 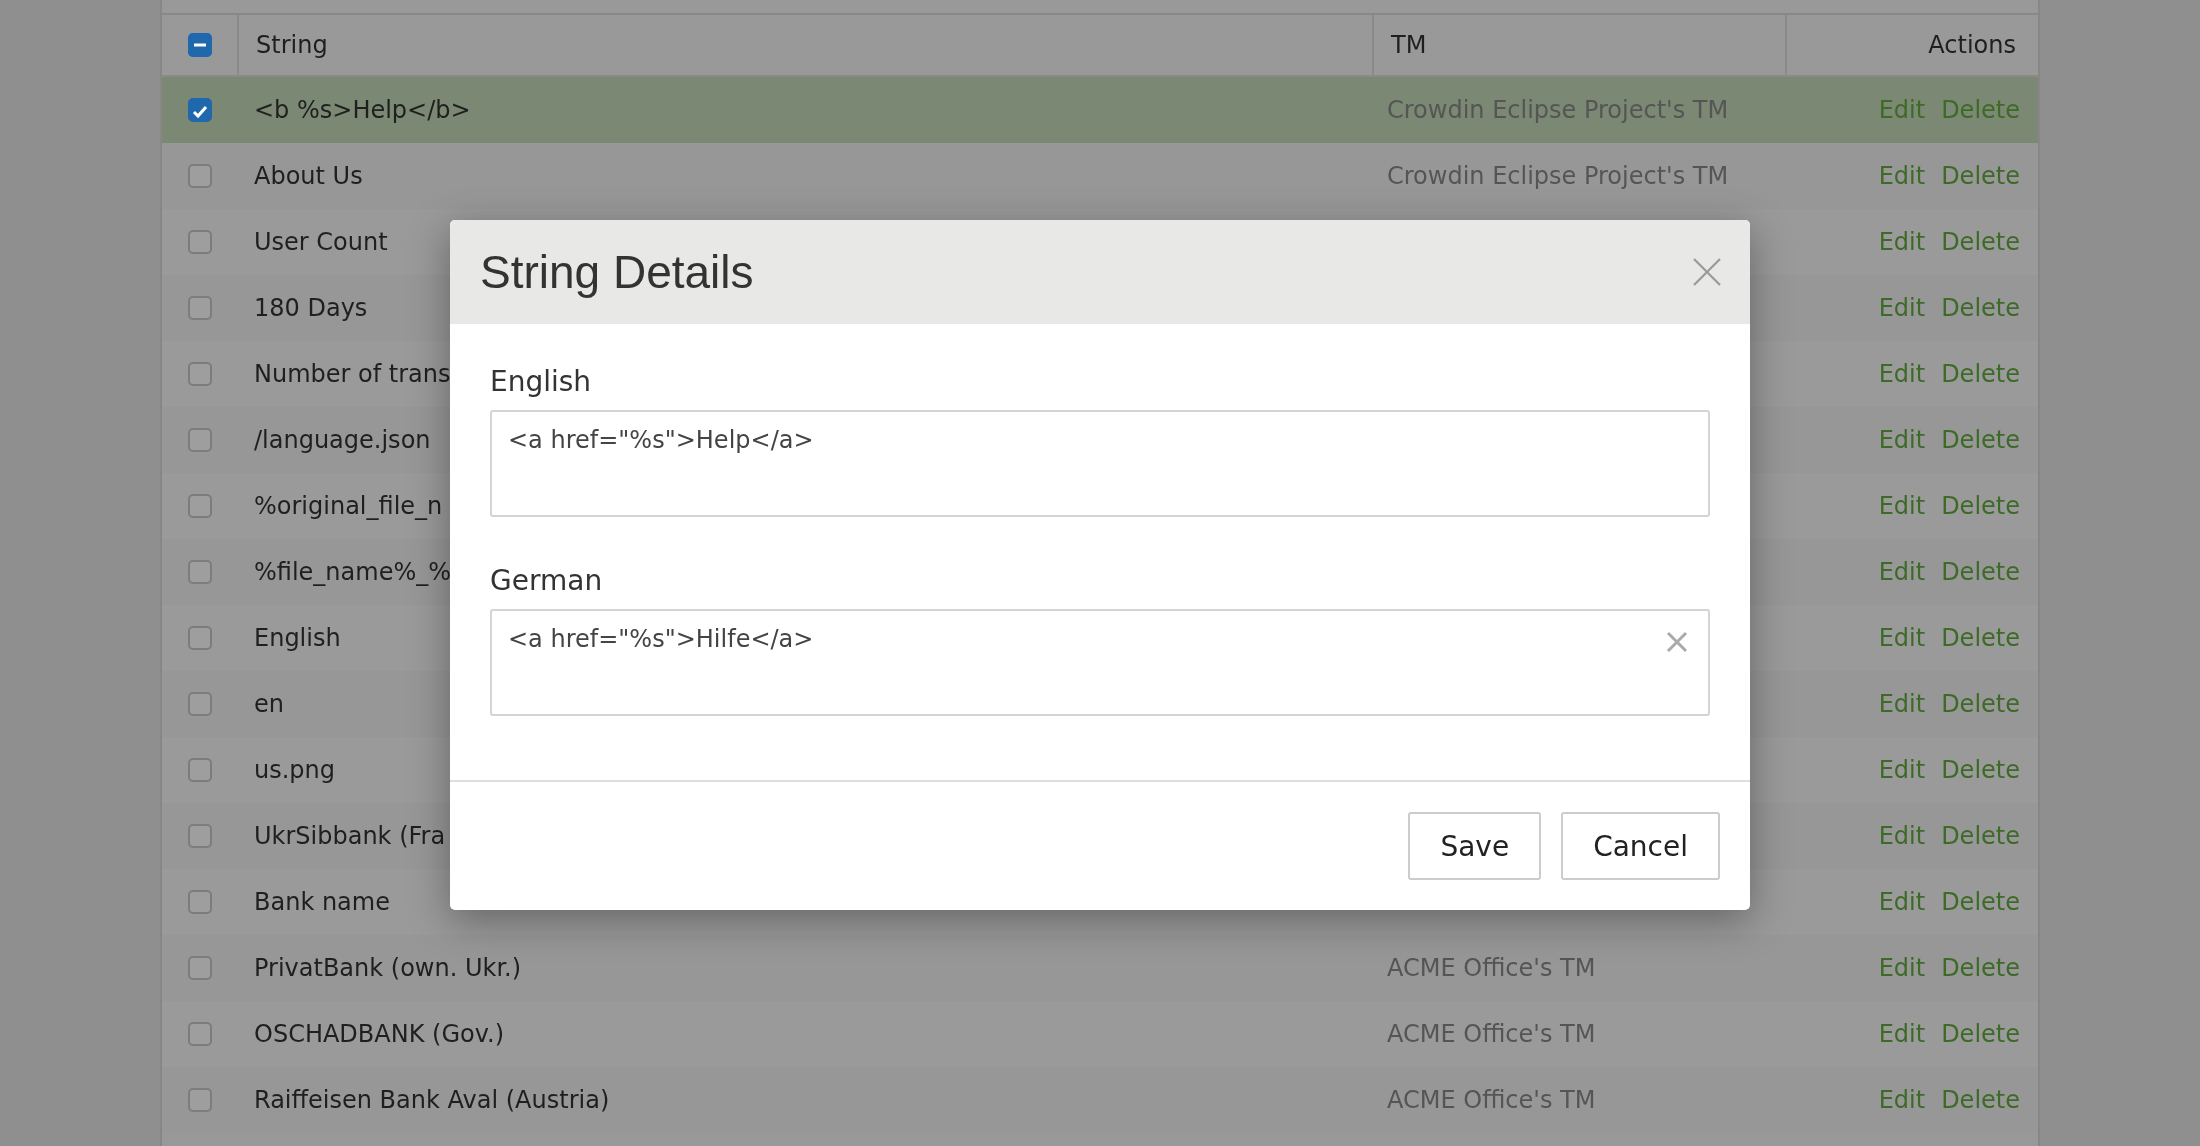 What do you see at coordinates (1558, 176) in the screenshot?
I see `tm-cell: Crowdin Eclipse Project's TM` at bounding box center [1558, 176].